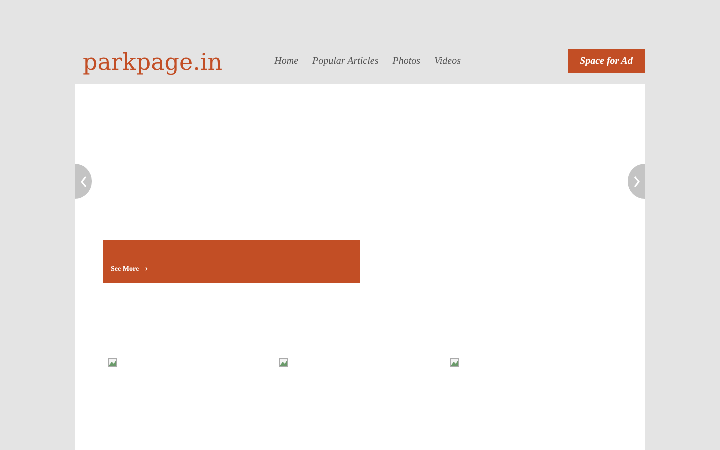 Image resolution: width=720 pixels, height=450 pixels. I want to click on nav-link: Home, so click(286, 61).